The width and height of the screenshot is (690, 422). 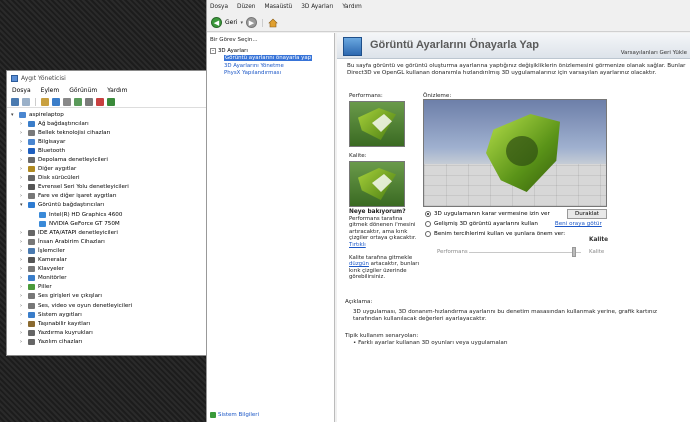 What do you see at coordinates (109, 123) in the screenshot?
I see `device-category: › Ağ bağdaştırıcıları` at bounding box center [109, 123].